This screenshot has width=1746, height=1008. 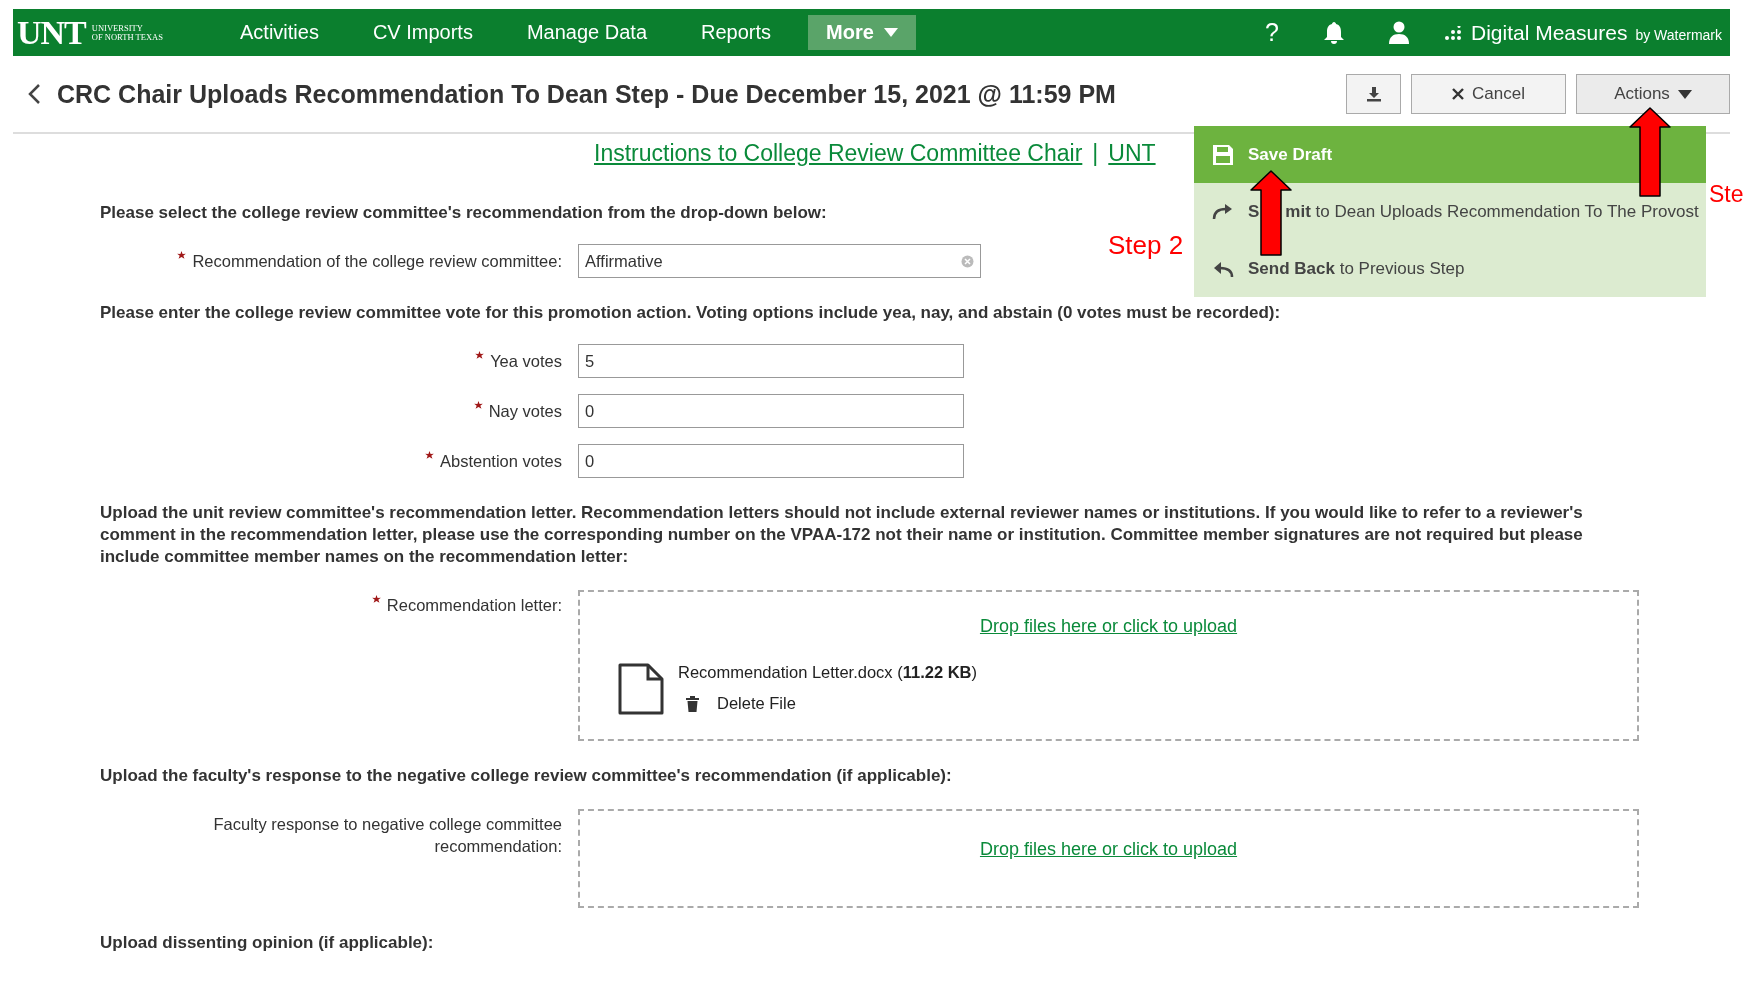 I want to click on brand-name: Digital Measures, so click(x=1549, y=32).